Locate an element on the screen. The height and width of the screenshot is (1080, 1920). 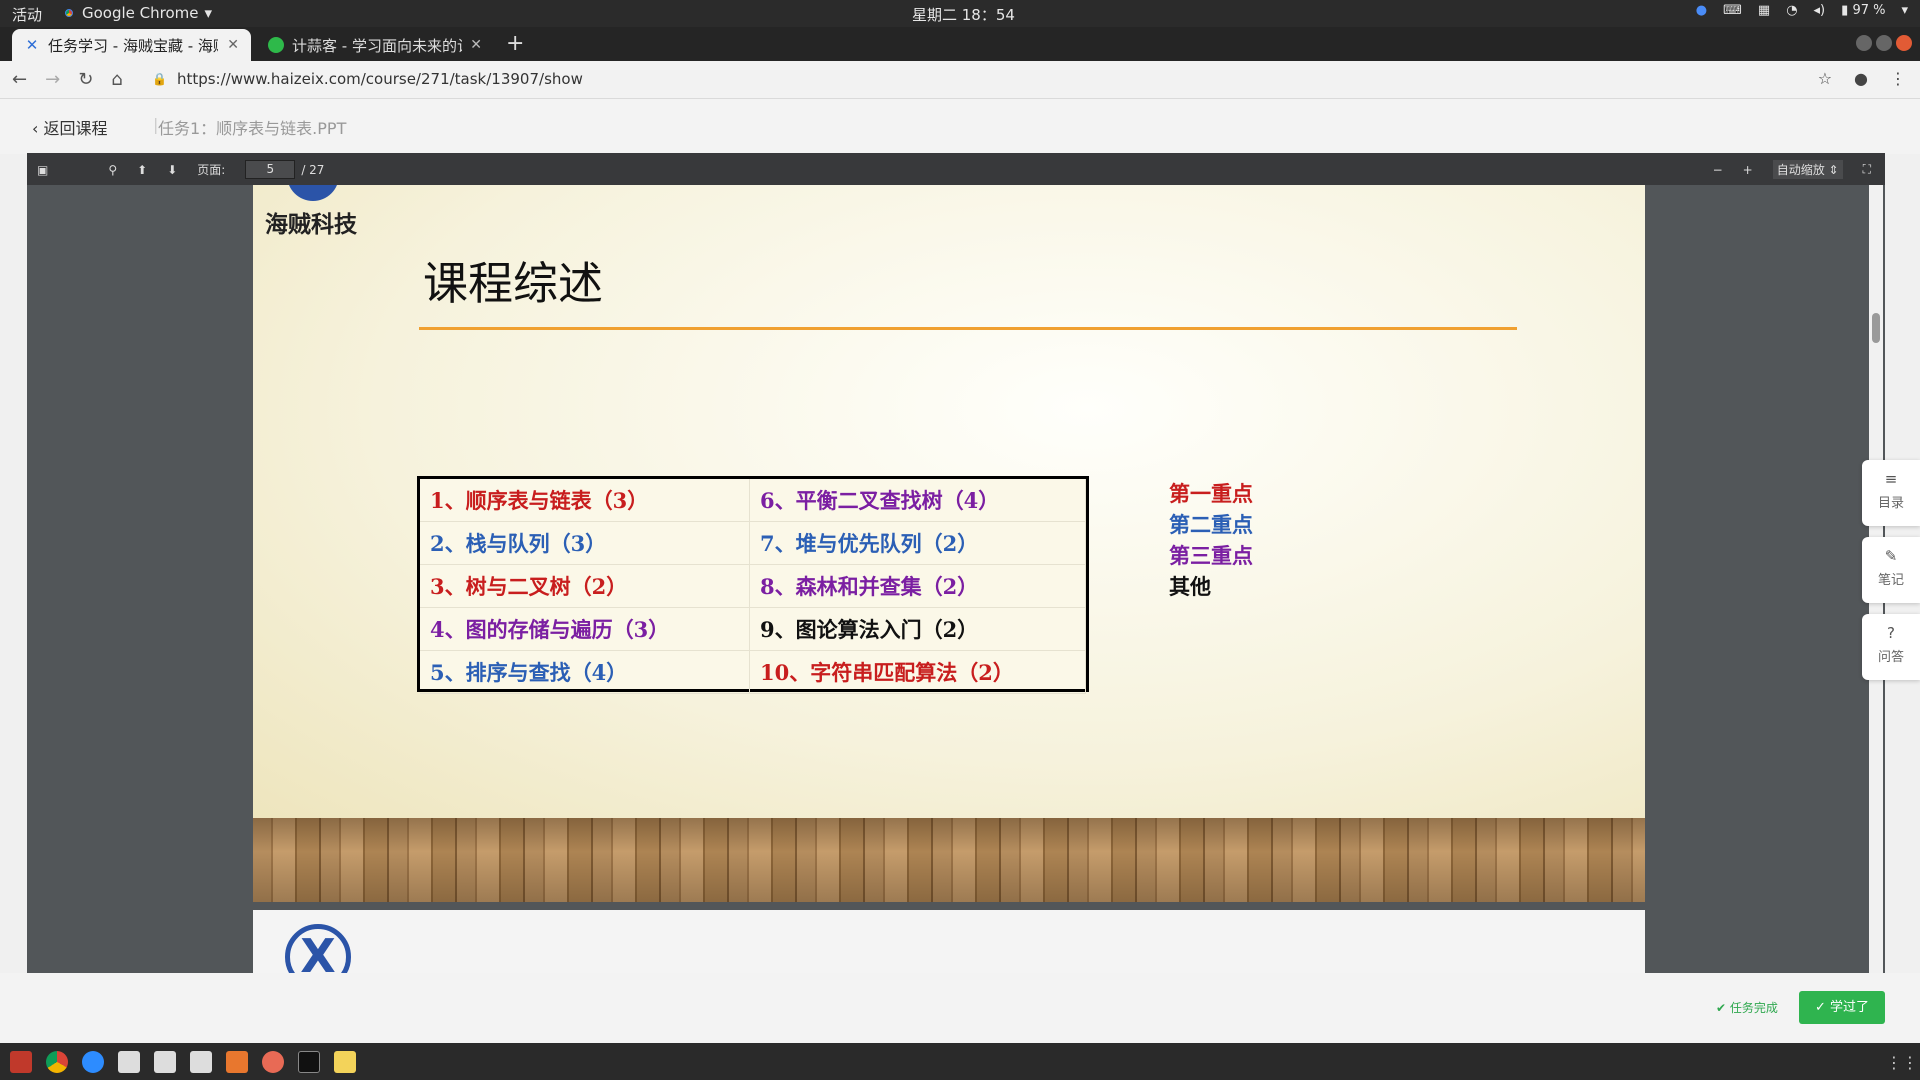
course-cell: 10、字符串匹配算法（2） is located at coordinates (918, 672).